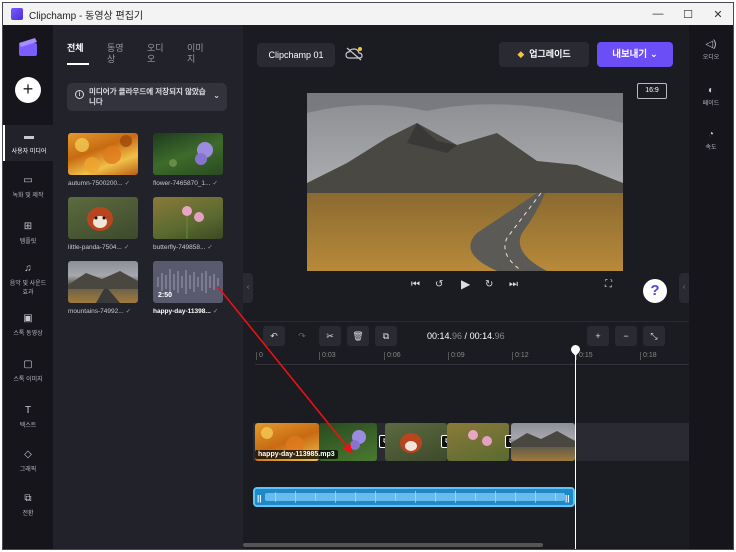  I want to click on tab-audio: 오디오, so click(158, 54).